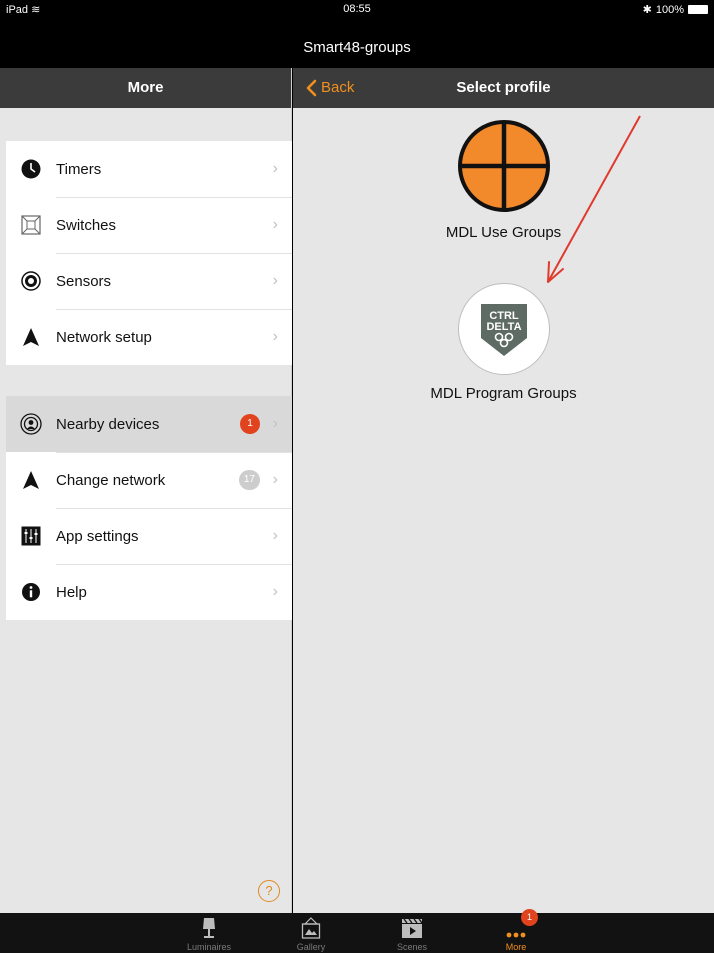  I want to click on menu-item-label: Sensors, so click(84, 281).